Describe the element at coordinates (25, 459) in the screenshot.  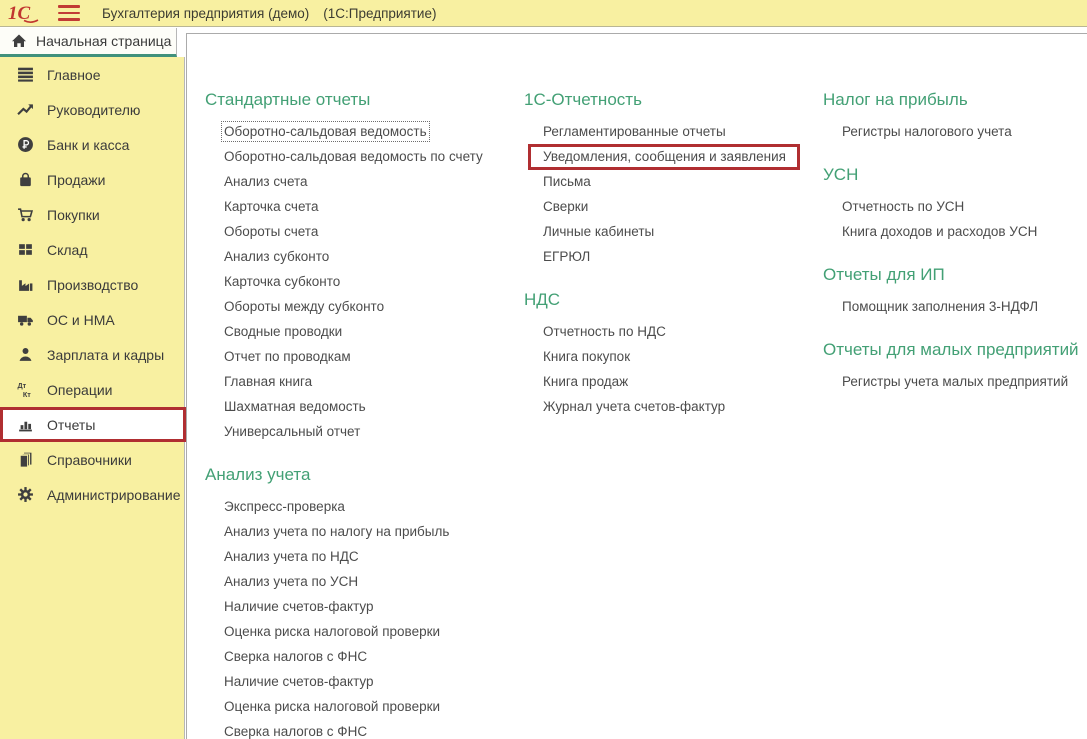
I see `books-icon` at that location.